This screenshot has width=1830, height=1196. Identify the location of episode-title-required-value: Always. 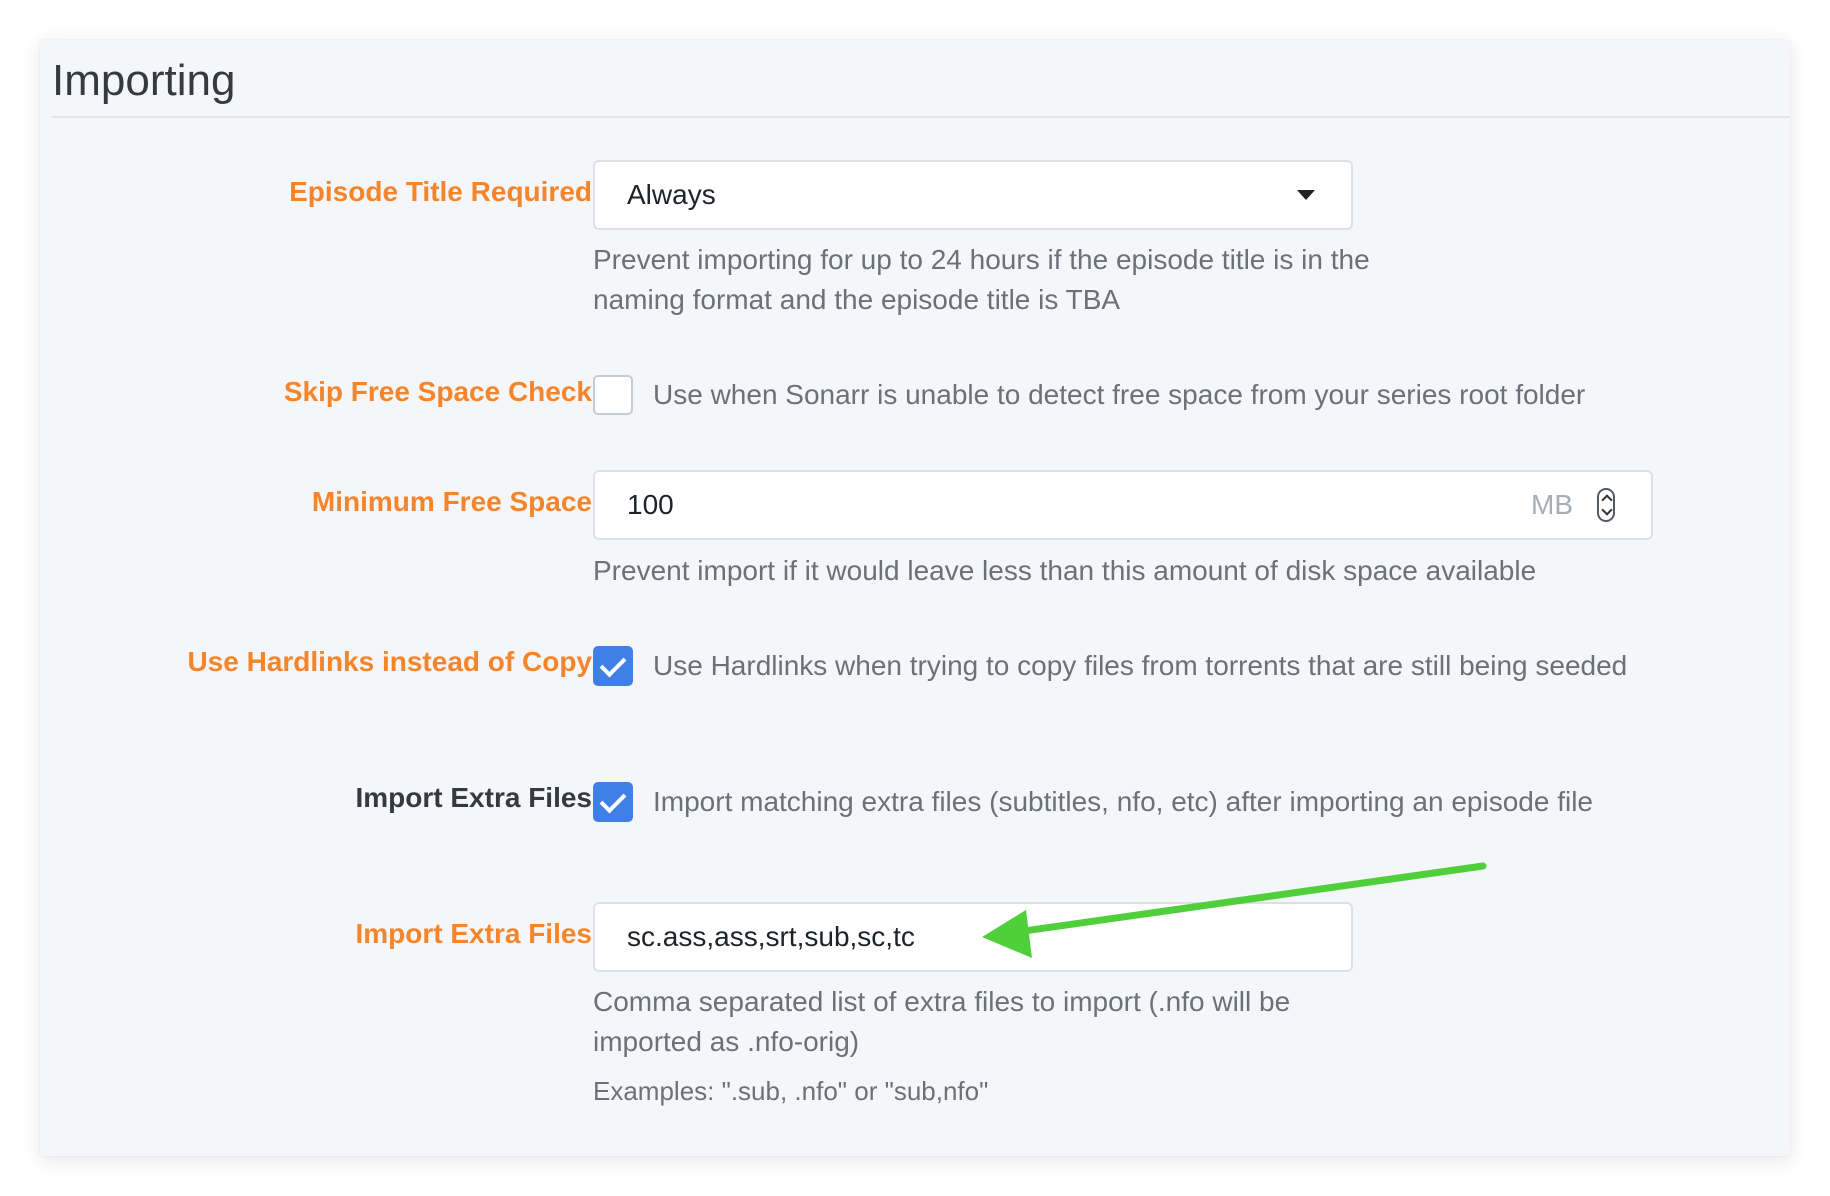
(671, 194).